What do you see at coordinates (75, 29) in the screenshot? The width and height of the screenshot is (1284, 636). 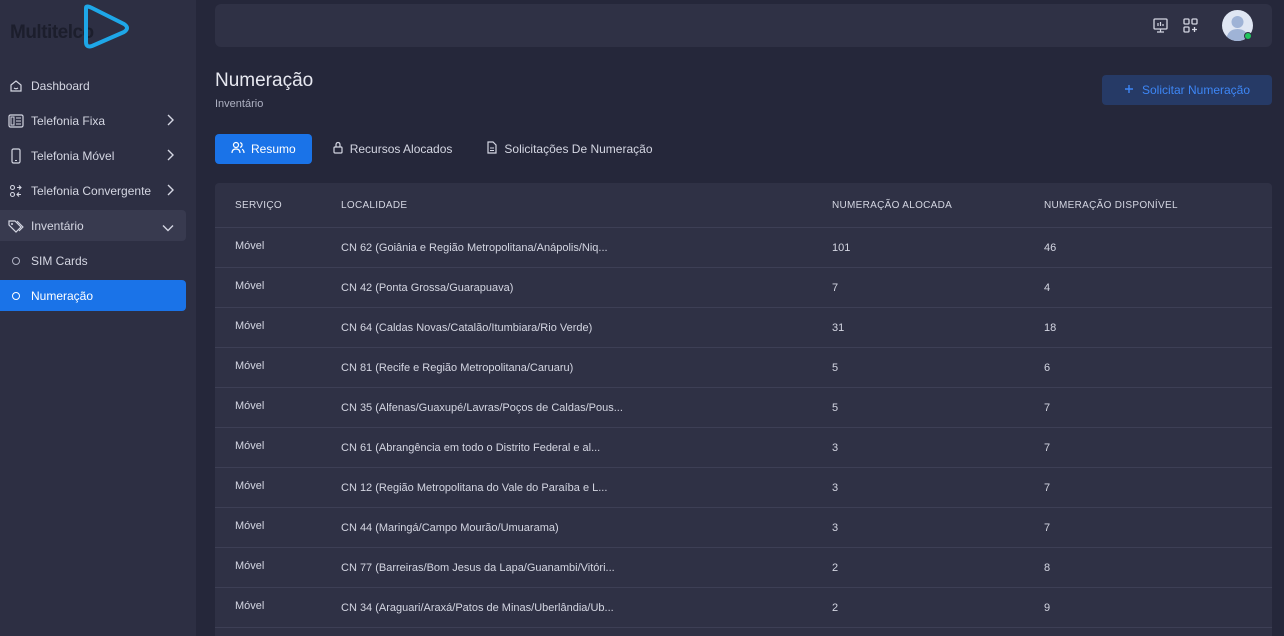 I see `brand-logo: Multitelco` at bounding box center [75, 29].